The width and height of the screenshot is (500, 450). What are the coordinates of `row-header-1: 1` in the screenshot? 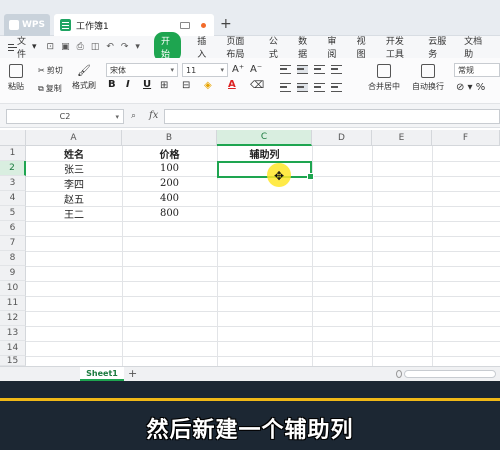 It's located at (13, 153).